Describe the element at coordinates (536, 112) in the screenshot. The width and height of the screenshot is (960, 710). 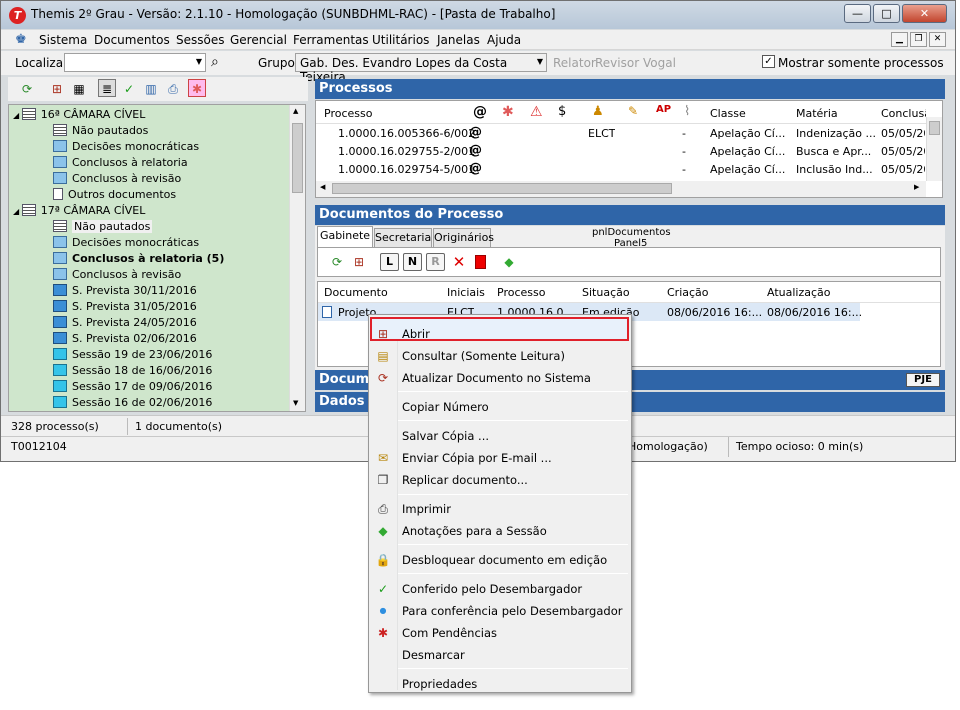
I see `warning-icon: ⚠` at that location.